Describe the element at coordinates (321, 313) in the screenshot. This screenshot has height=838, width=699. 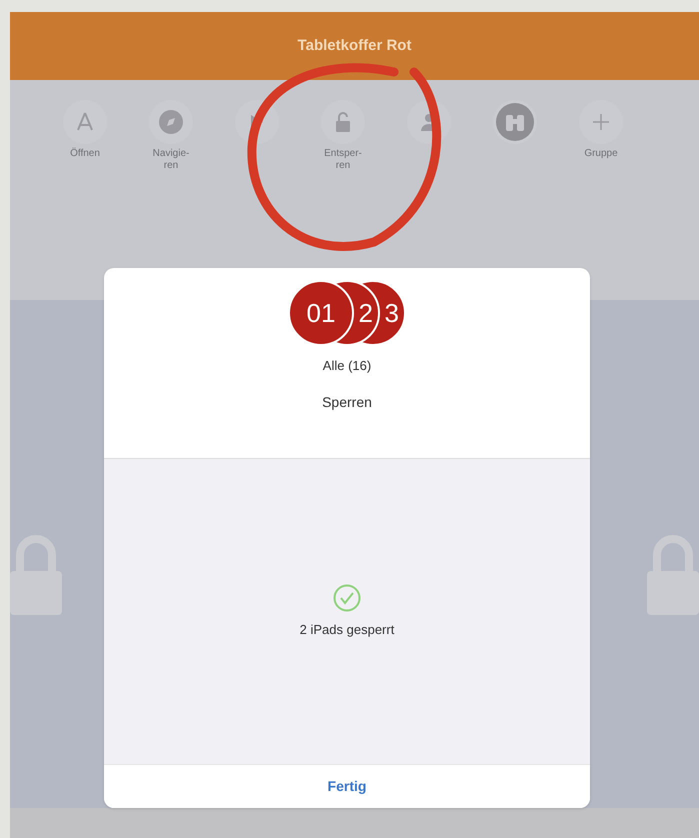
I see `number-badge: 01` at that location.